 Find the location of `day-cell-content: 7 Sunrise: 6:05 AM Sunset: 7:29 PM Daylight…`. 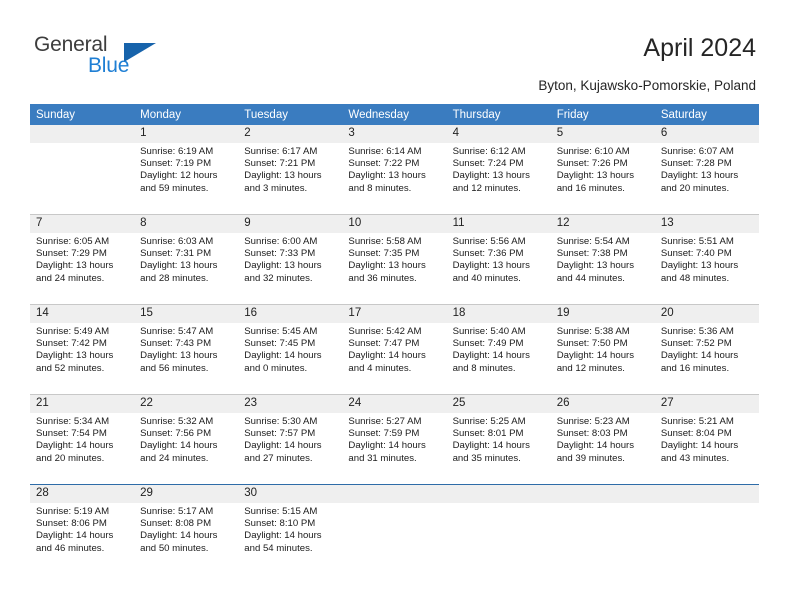

day-cell-content: 7 Sunrise: 6:05 AM Sunset: 7:29 PM Daylight… is located at coordinates (82, 259).